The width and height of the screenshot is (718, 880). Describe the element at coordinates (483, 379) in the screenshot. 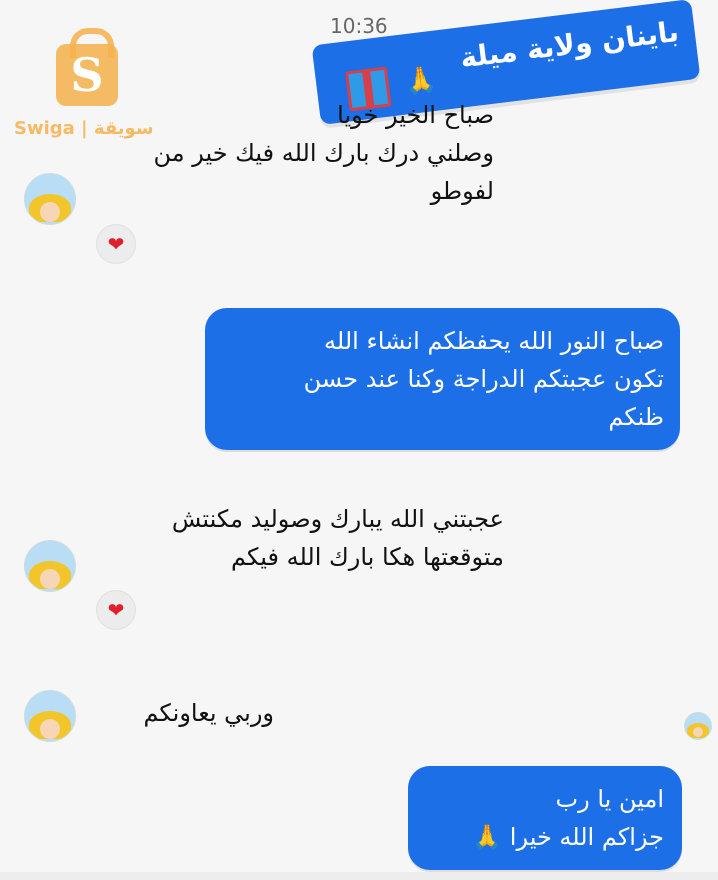

I see `message-line: تكون عجبتكم الدراجة وكنا عند حسن` at that location.